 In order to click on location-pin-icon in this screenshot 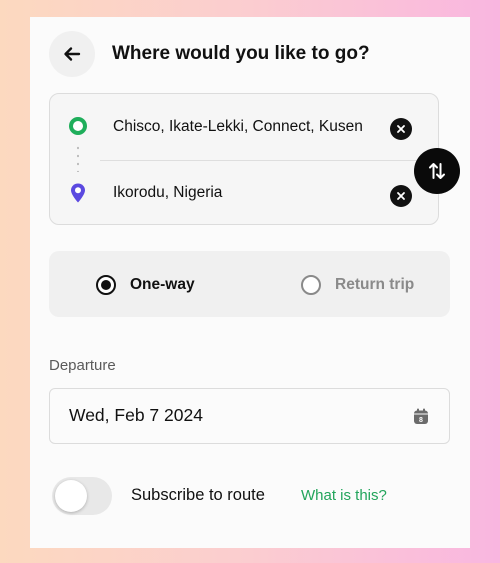, I will do `click(78, 193)`.